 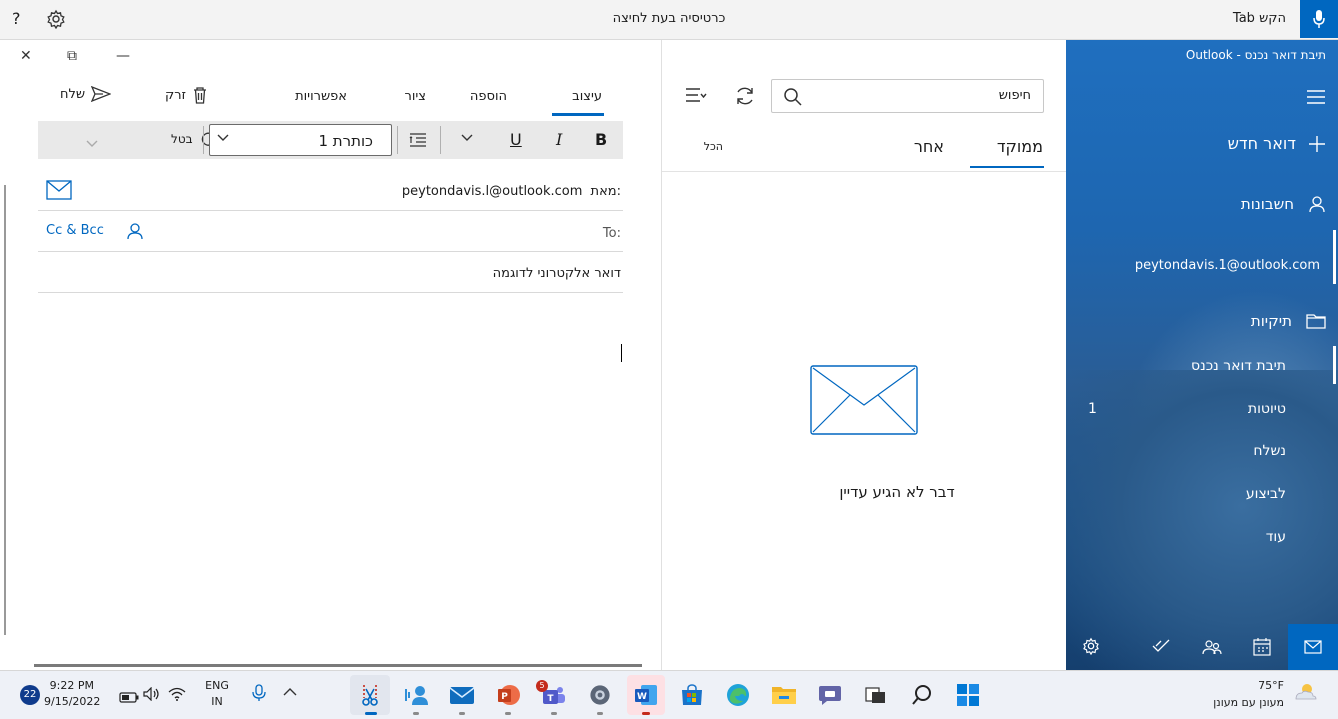 What do you see at coordinates (601, 139) in the screenshot?
I see `bold-button: B` at bounding box center [601, 139].